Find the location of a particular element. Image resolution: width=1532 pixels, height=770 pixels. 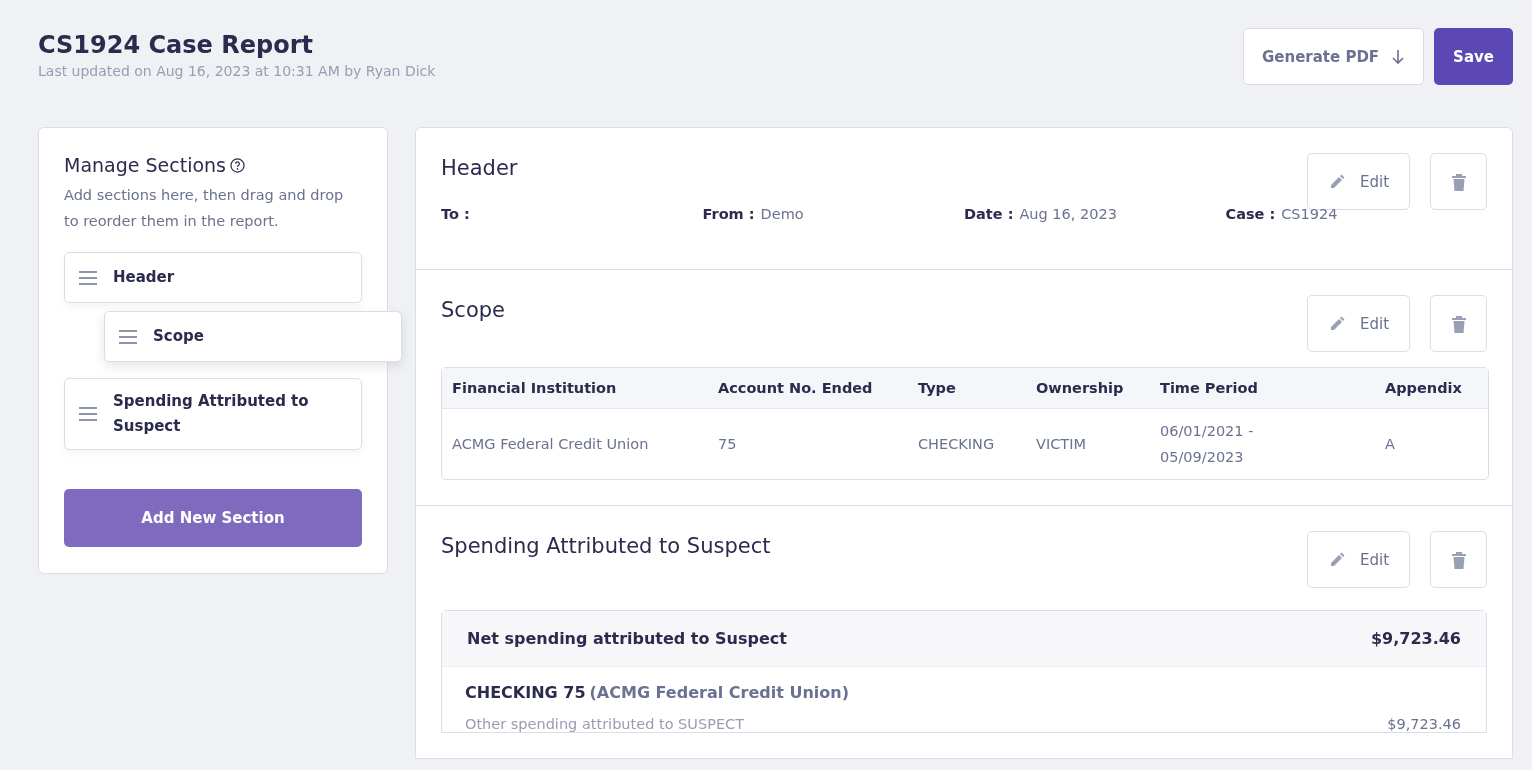

column-header: Appendix is located at coordinates (1431, 388).